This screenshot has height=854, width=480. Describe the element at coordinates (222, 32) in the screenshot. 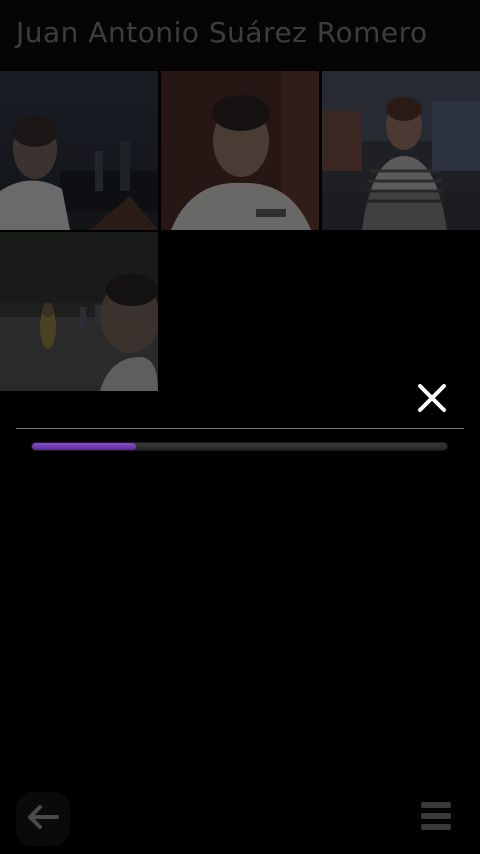

I see `page-title: Juan Antonio Suárez Romero` at that location.